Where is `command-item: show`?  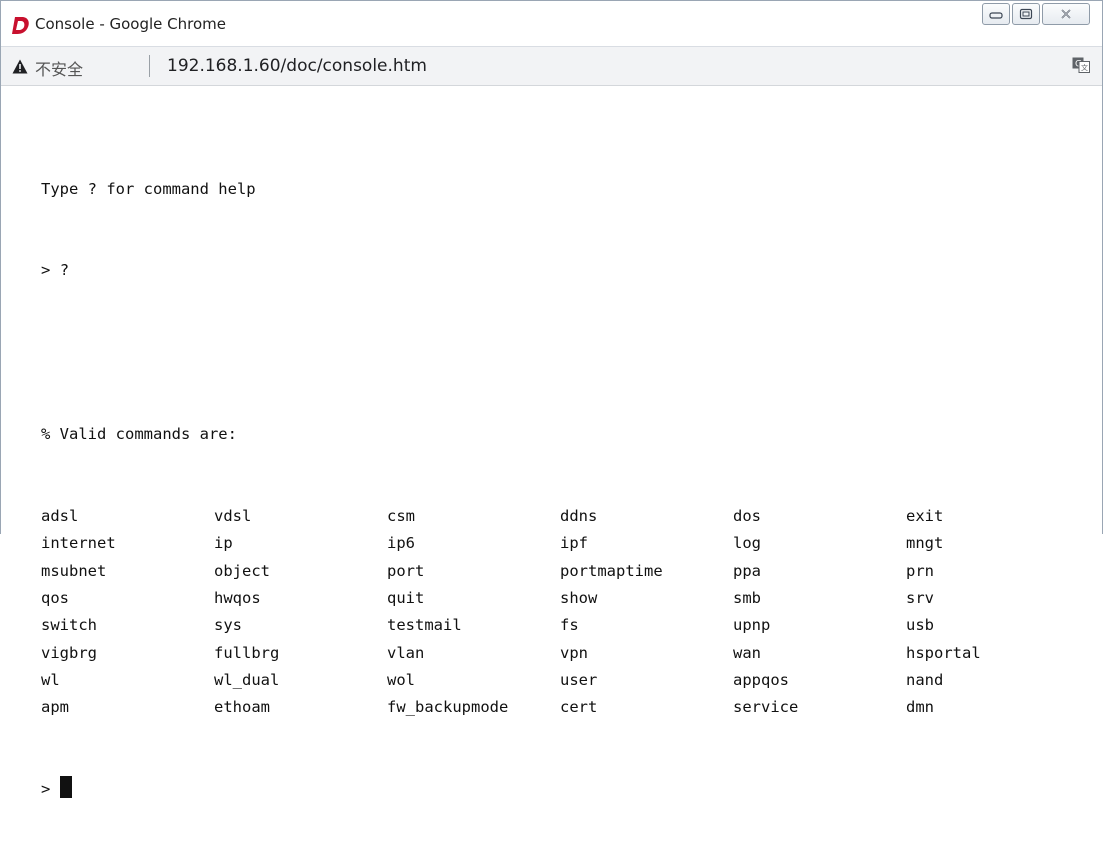
command-item: show is located at coordinates (579, 598).